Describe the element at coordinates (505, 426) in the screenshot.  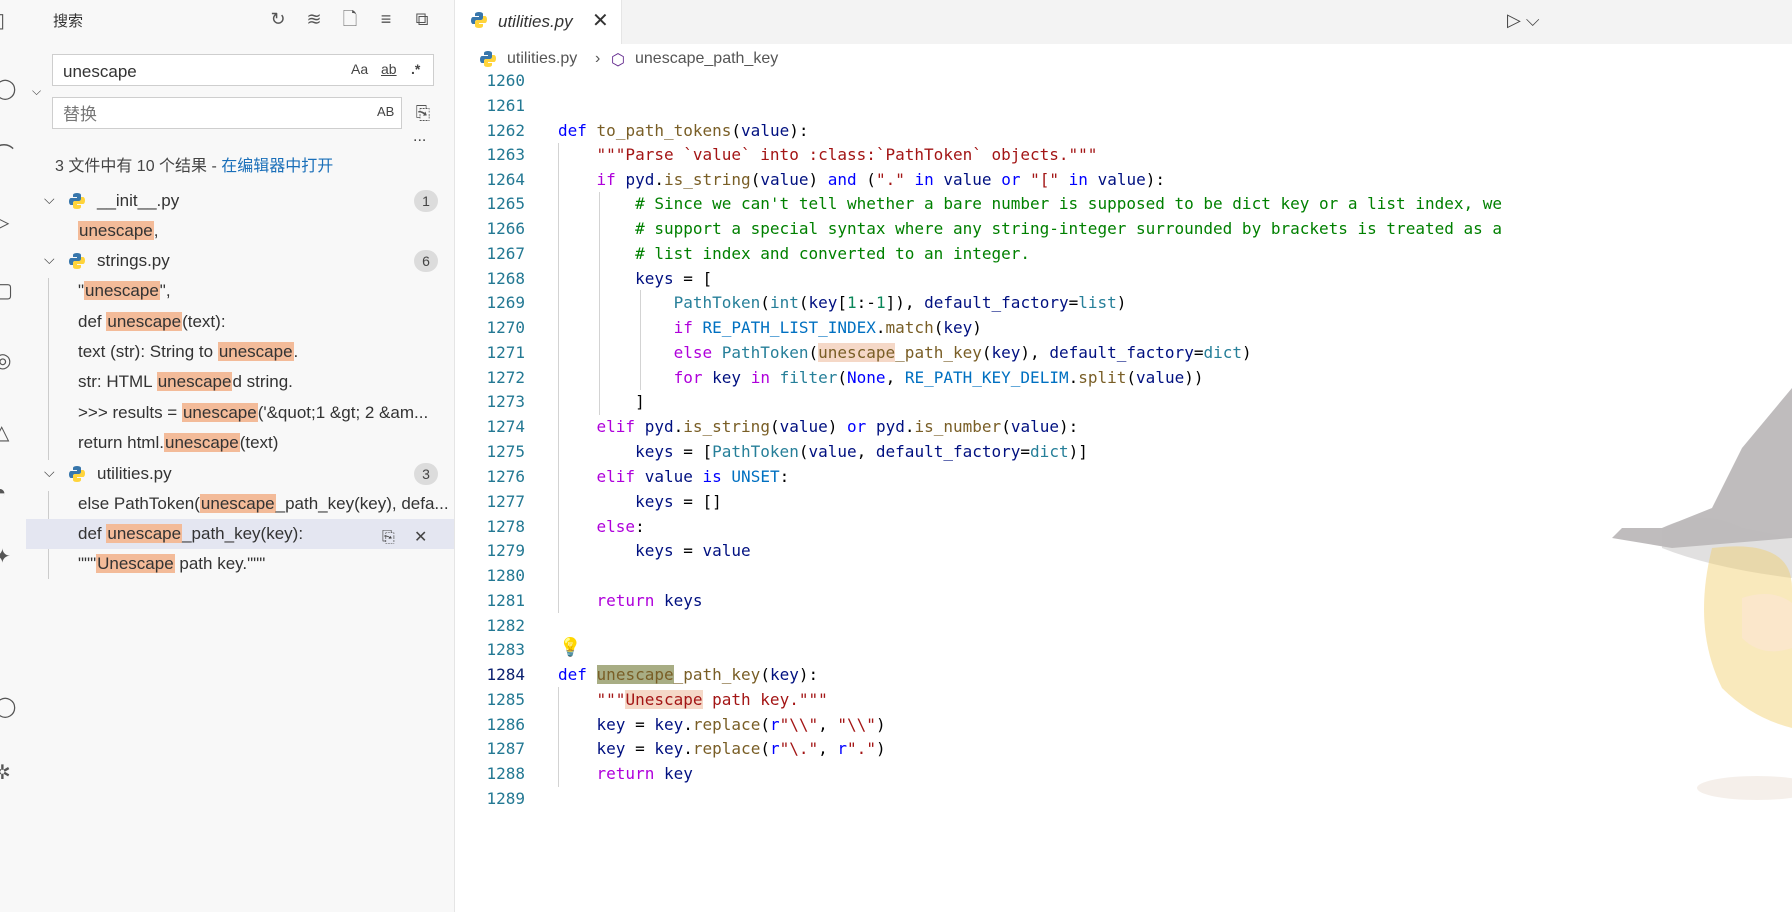
I see `line-number: 1274` at that location.